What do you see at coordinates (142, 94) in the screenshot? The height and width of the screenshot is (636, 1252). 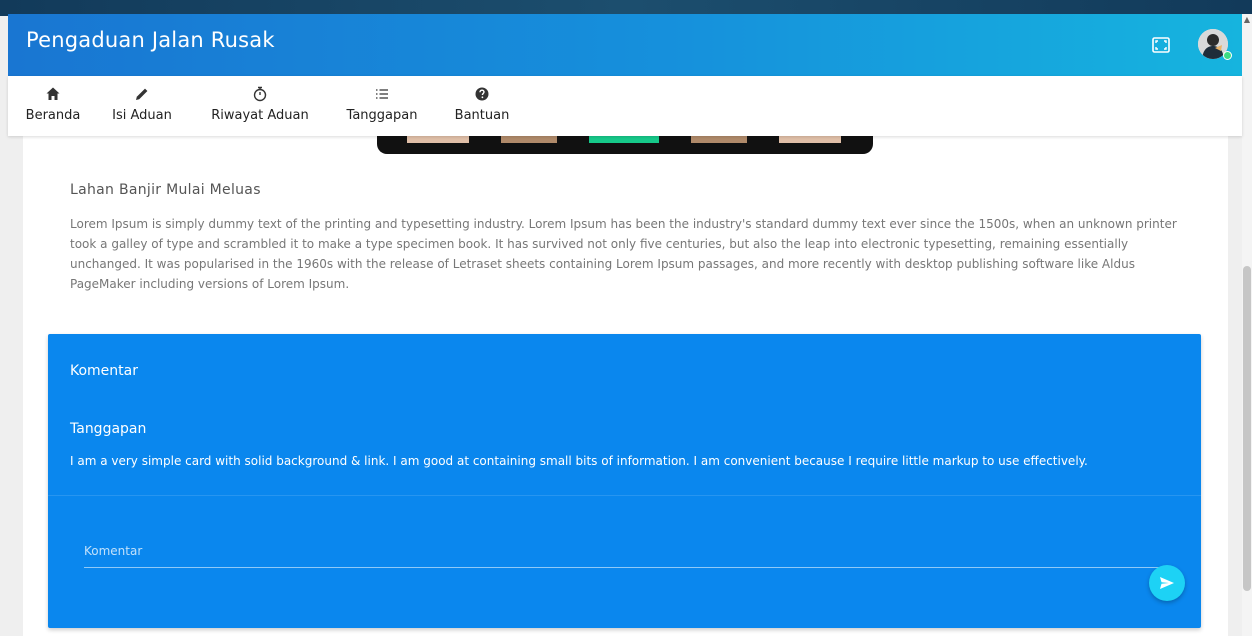 I see `pencil-icon` at bounding box center [142, 94].